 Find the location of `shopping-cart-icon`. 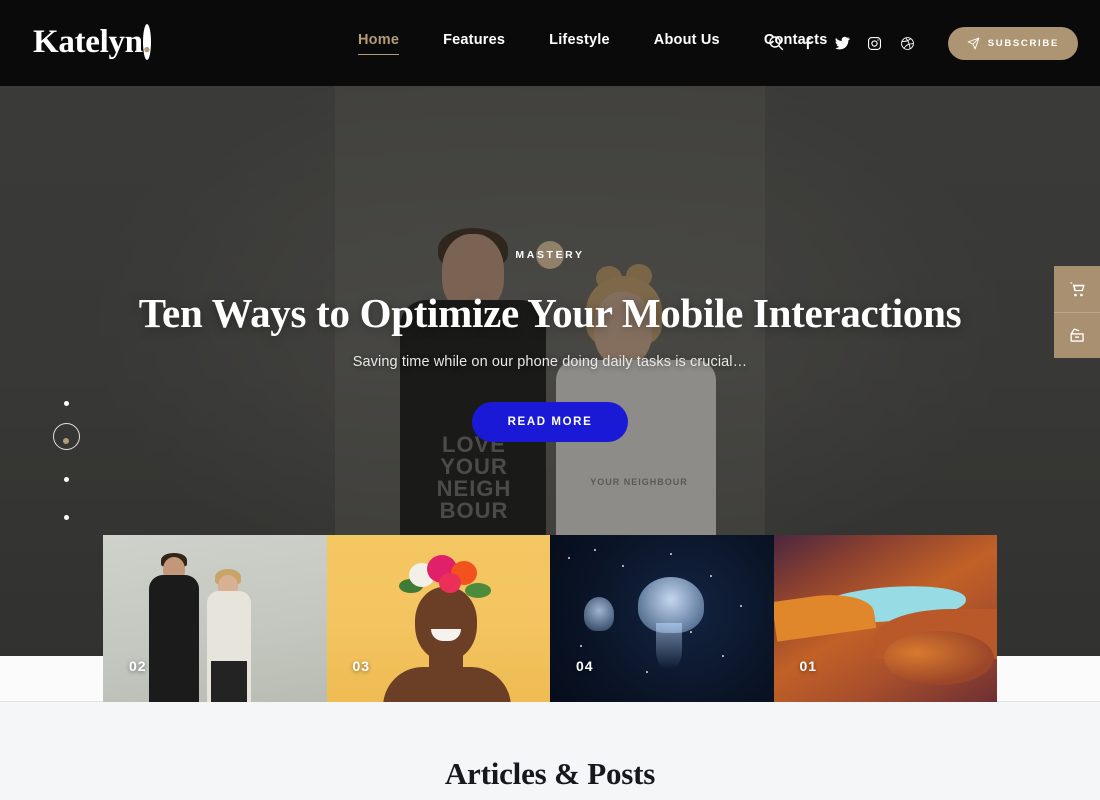

shopping-cart-icon is located at coordinates (1077, 289).